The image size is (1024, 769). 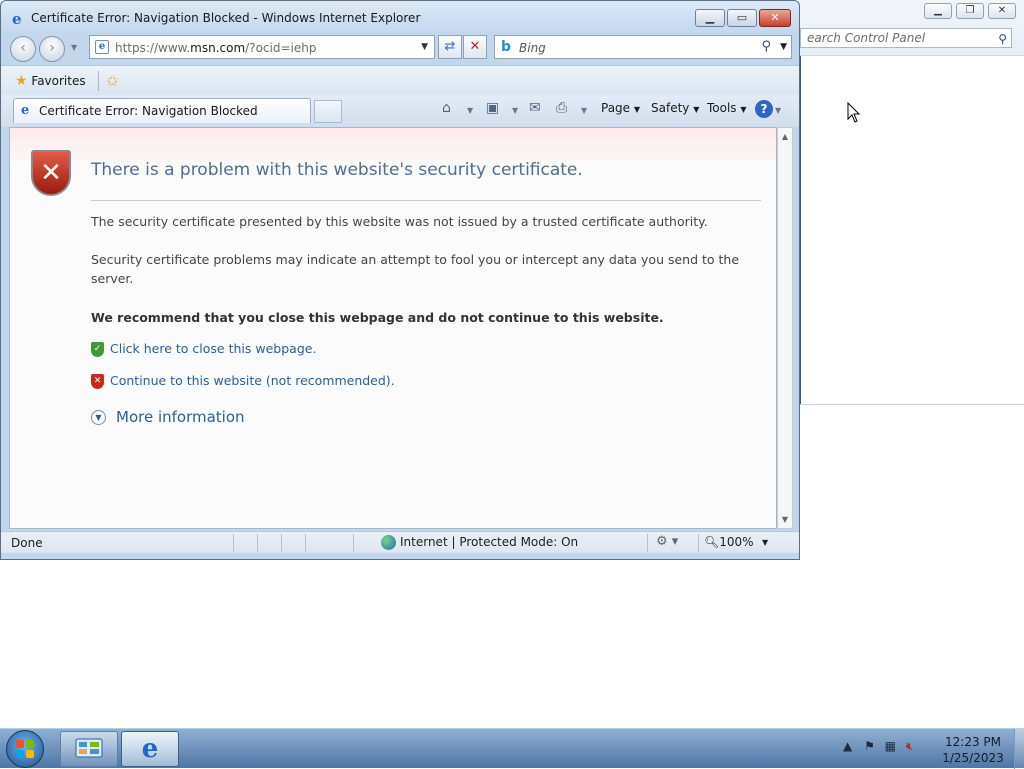 I want to click on tools-menu-label: Tools, so click(x=722, y=108).